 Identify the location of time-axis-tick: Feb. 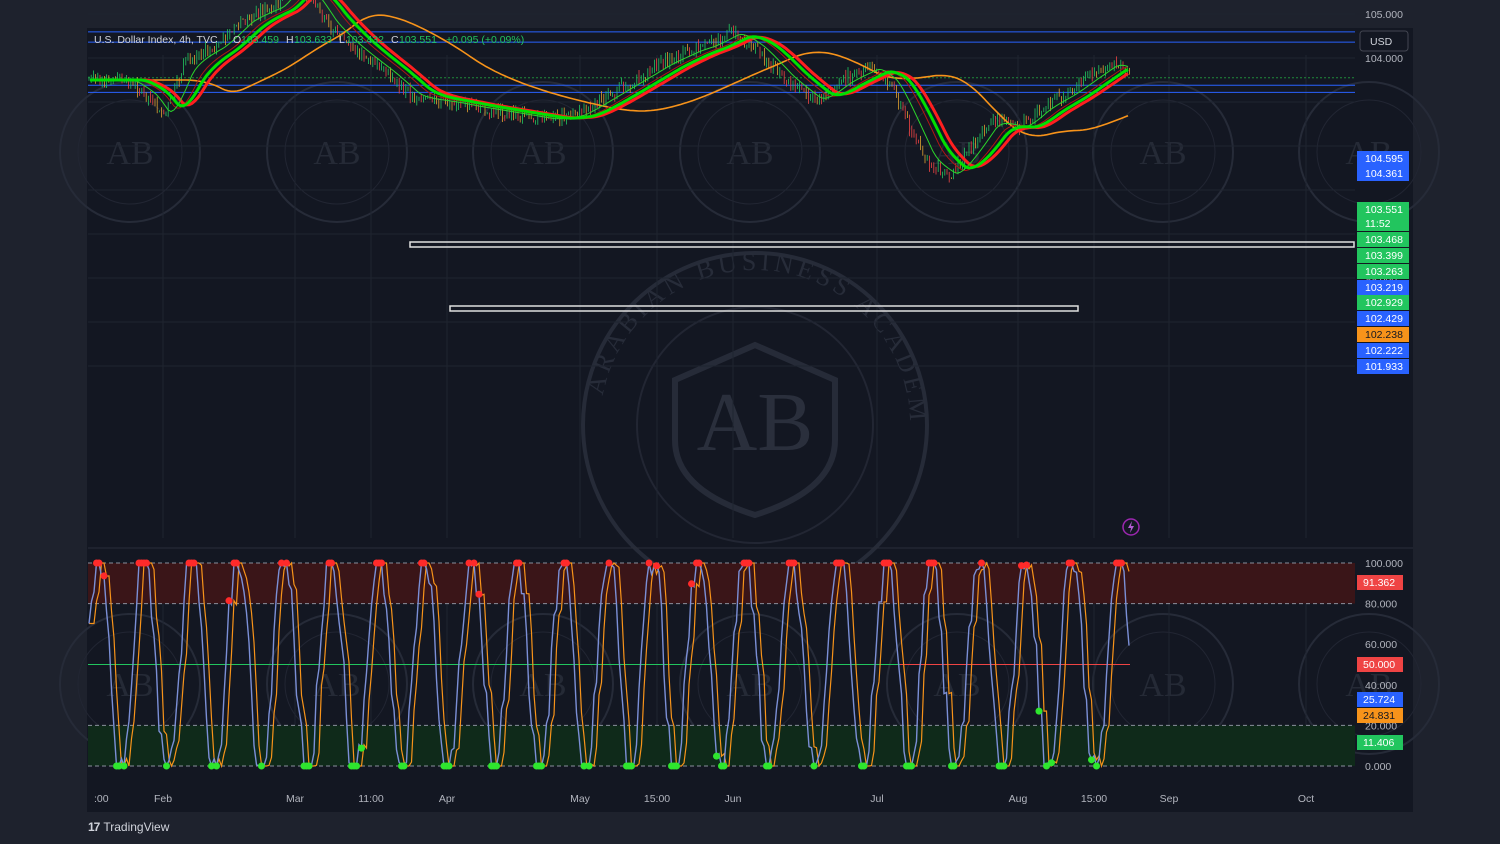
(163, 799).